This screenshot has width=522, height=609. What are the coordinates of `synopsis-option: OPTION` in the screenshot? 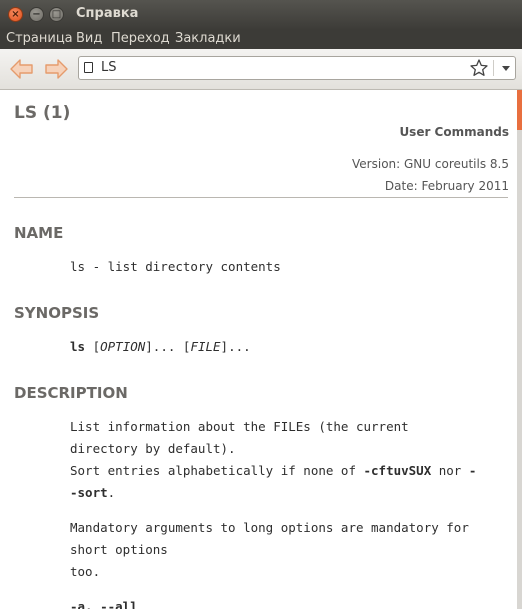 It's located at (123, 346).